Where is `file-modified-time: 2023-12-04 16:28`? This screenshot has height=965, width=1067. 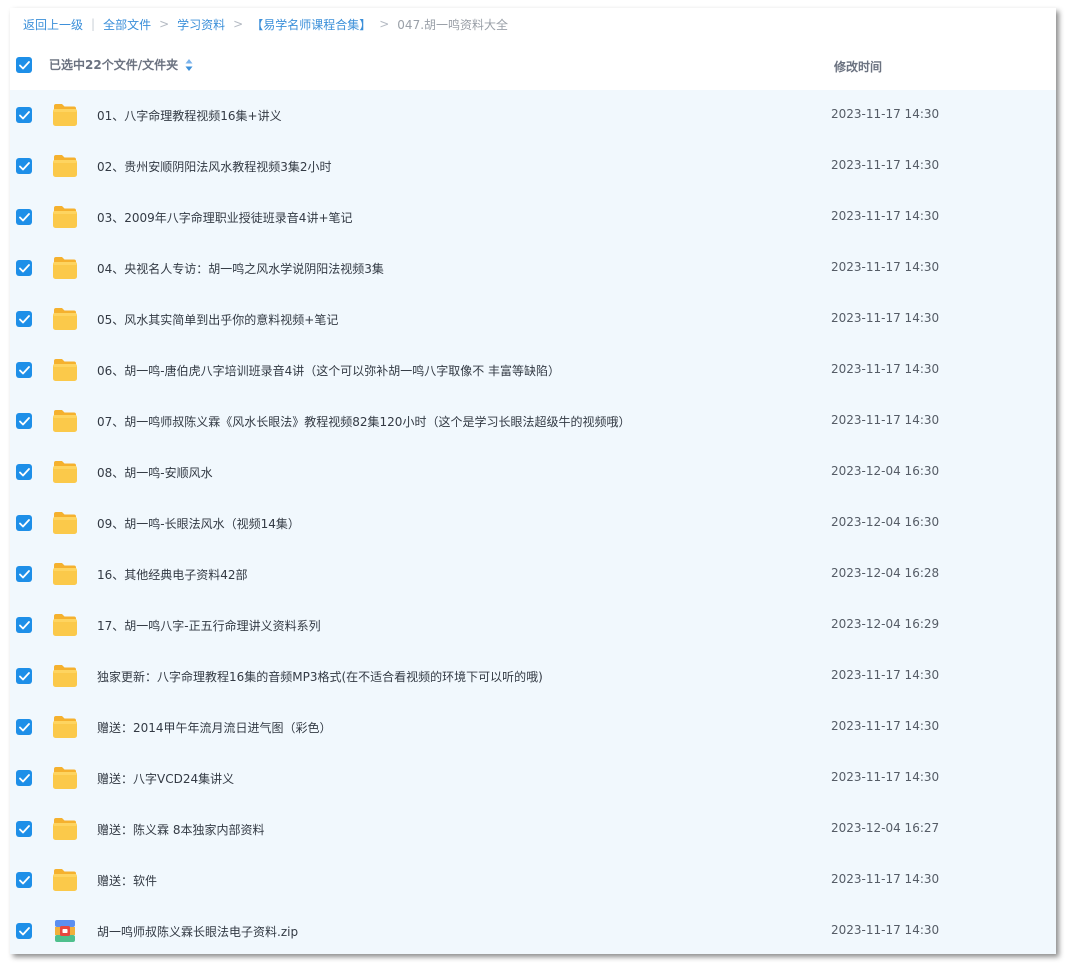
file-modified-time: 2023-12-04 16:28 is located at coordinates (885, 573).